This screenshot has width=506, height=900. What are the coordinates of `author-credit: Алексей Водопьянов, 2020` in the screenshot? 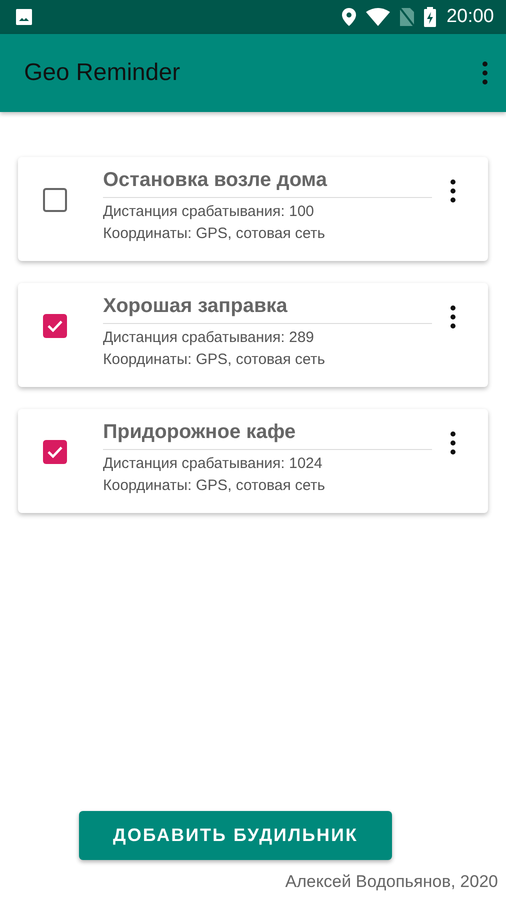 It's located at (391, 882).